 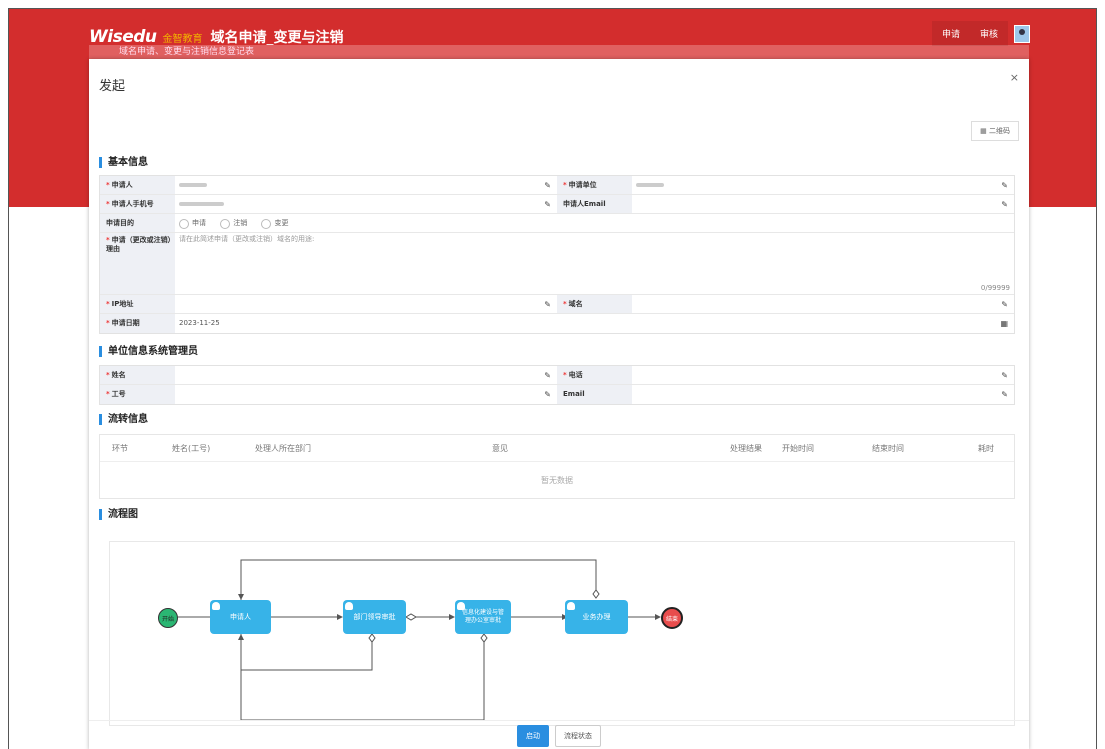 What do you see at coordinates (823, 304) in the screenshot?
I see `domain-field: ✎` at bounding box center [823, 304].